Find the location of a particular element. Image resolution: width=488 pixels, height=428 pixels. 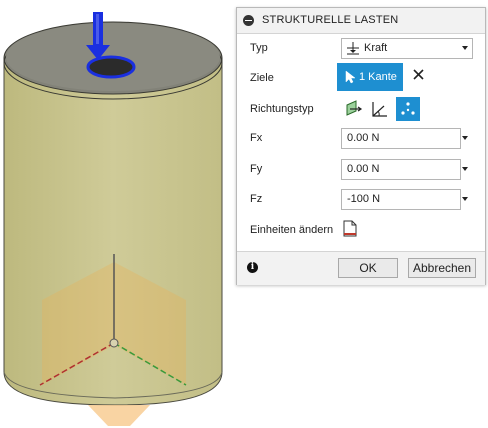

dialog-footer: i OK Abbrechen is located at coordinates (361, 268).